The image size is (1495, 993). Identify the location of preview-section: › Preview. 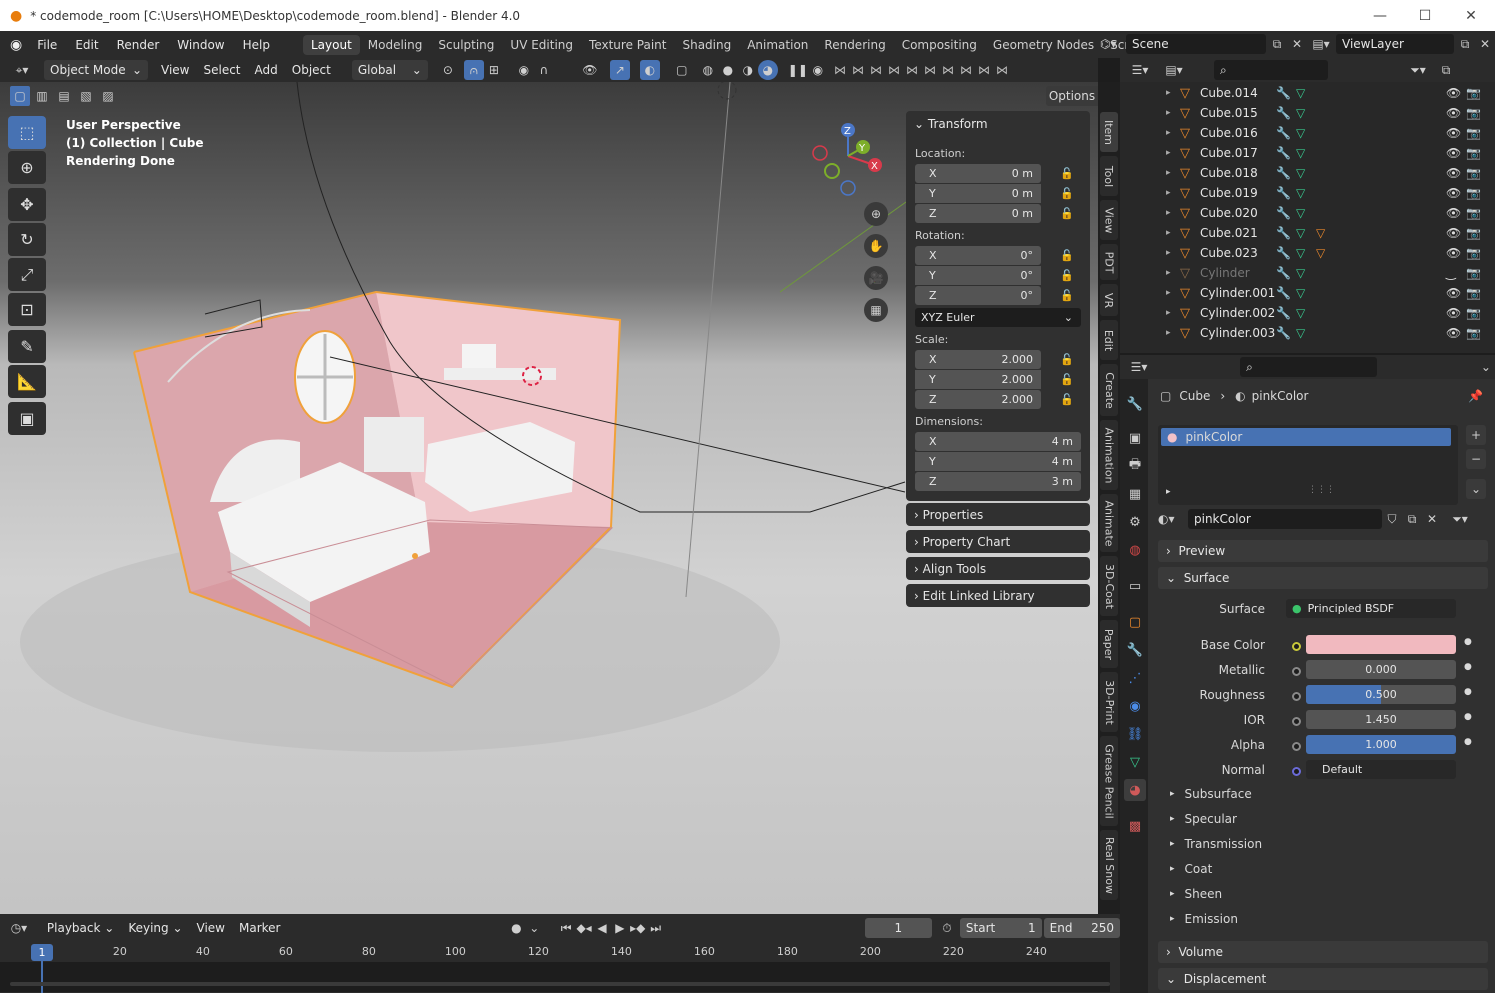
(1323, 551).